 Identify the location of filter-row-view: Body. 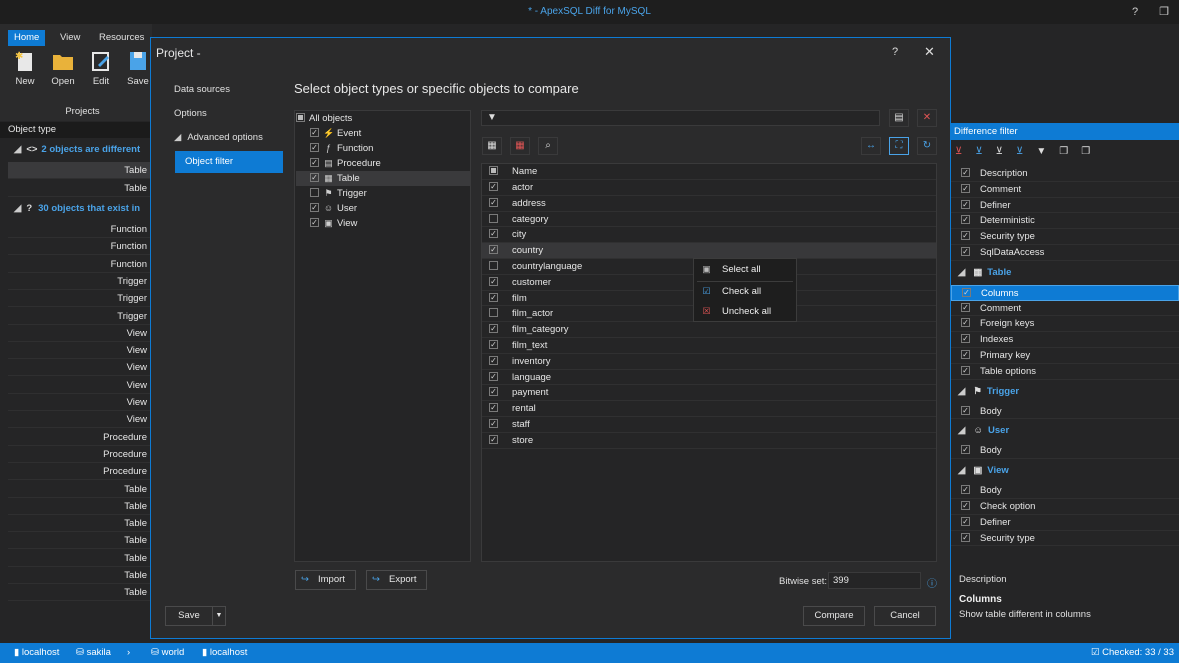
(1065, 491).